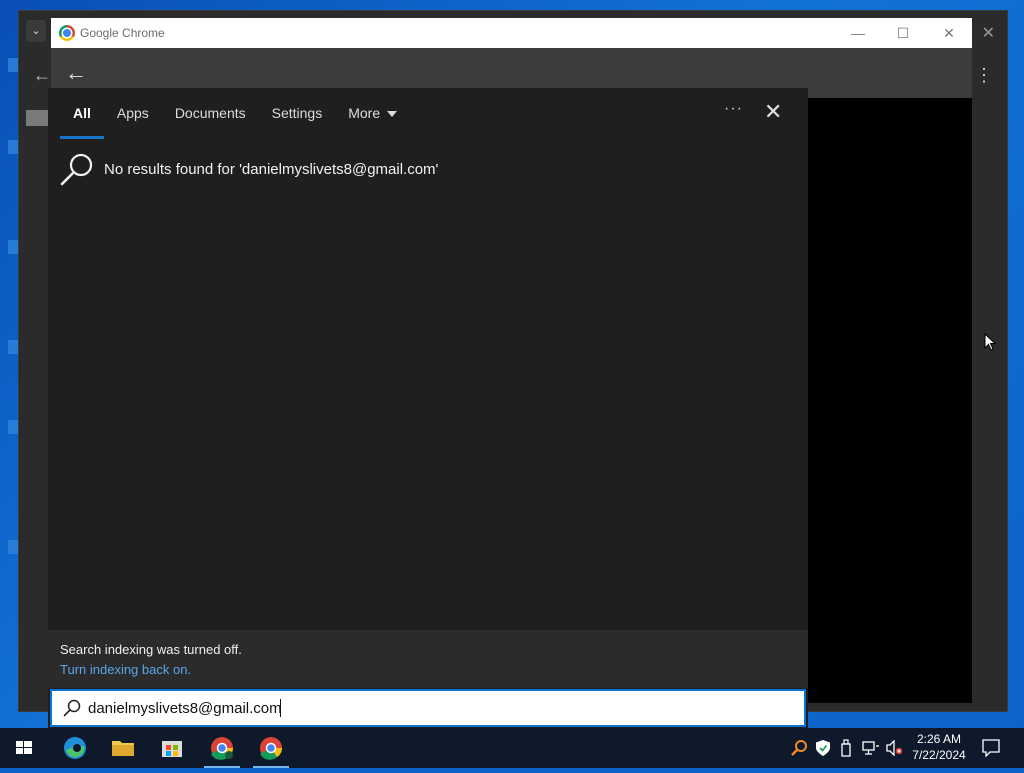 This screenshot has width=1024, height=773. I want to click on windows-logo-icon, so click(24, 747).